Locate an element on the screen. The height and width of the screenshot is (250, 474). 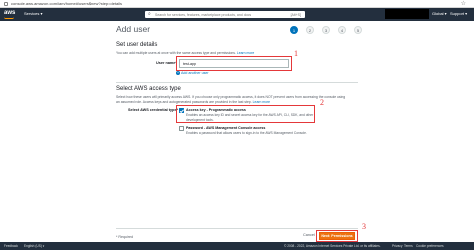
access-type-learn-more-link: Learn more is located at coordinates (261, 102).